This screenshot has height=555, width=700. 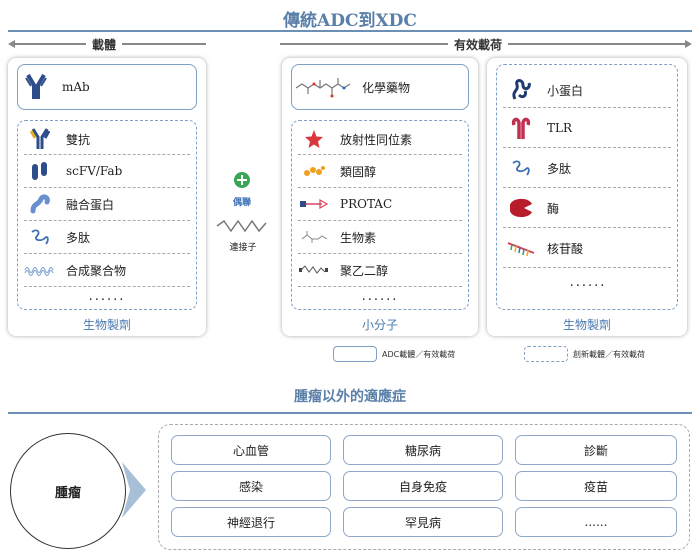 I want to click on payload-item-label: 生物素, so click(x=358, y=237).